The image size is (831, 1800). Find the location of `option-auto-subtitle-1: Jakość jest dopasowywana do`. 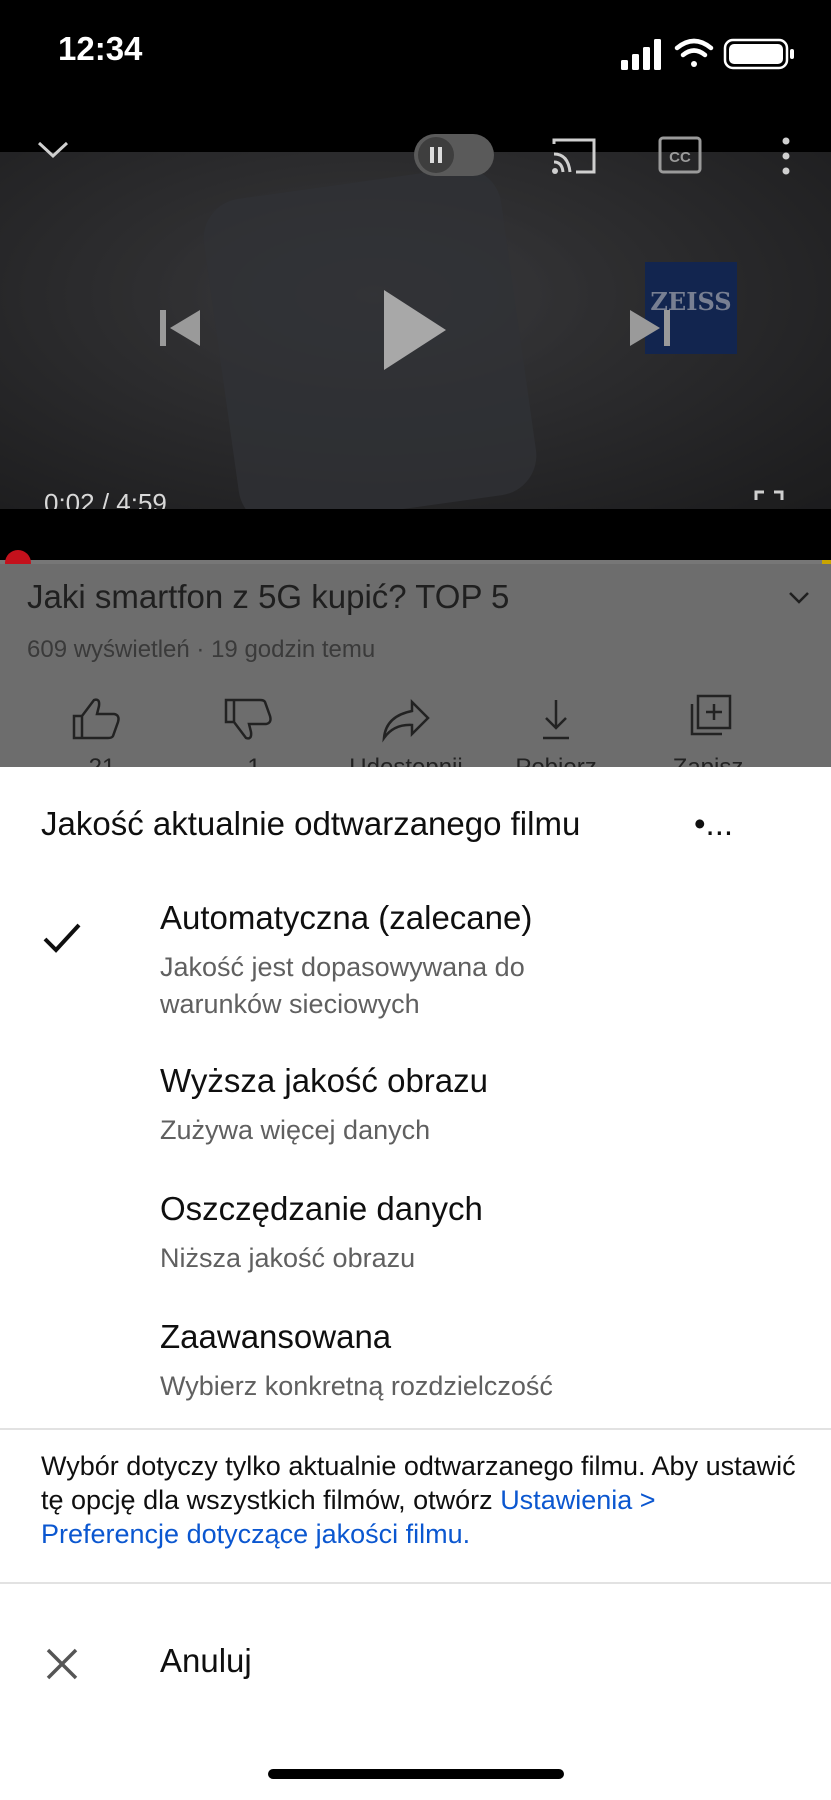

option-auto-subtitle-1: Jakość jest dopasowywana do is located at coordinates (342, 967).